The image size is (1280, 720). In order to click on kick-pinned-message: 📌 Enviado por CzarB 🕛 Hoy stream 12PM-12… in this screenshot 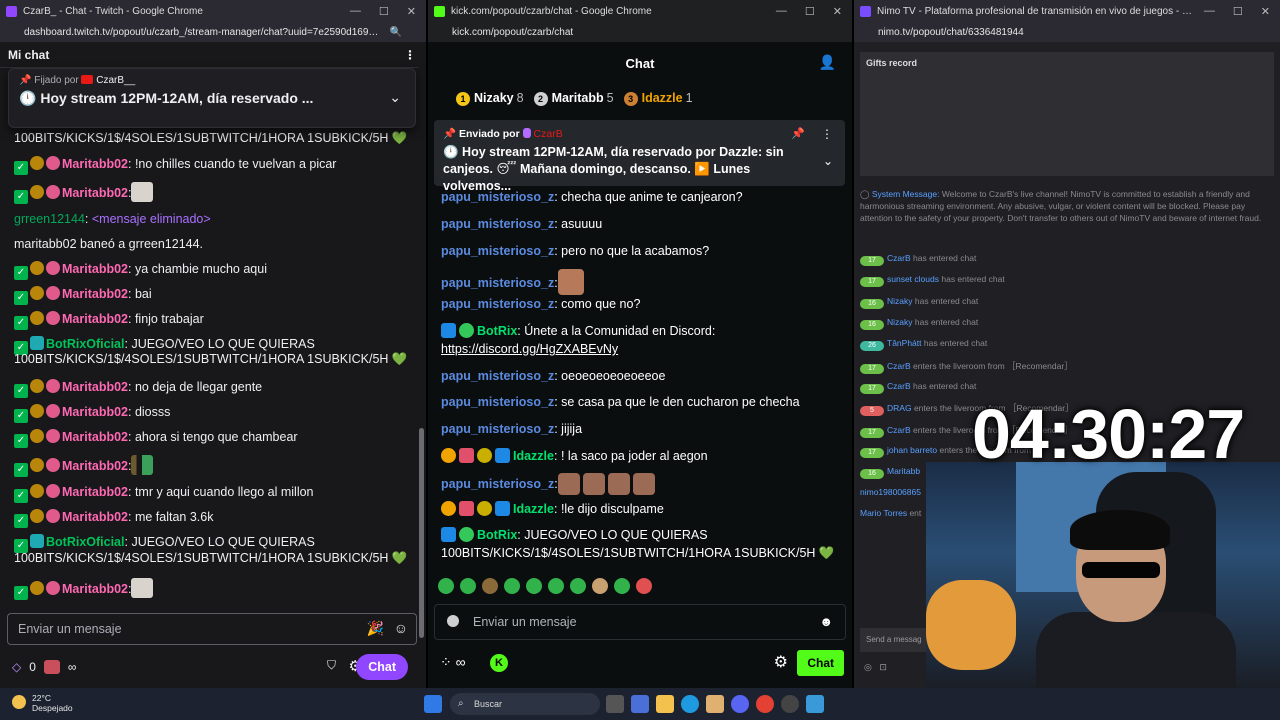, I will do `click(639, 156)`.